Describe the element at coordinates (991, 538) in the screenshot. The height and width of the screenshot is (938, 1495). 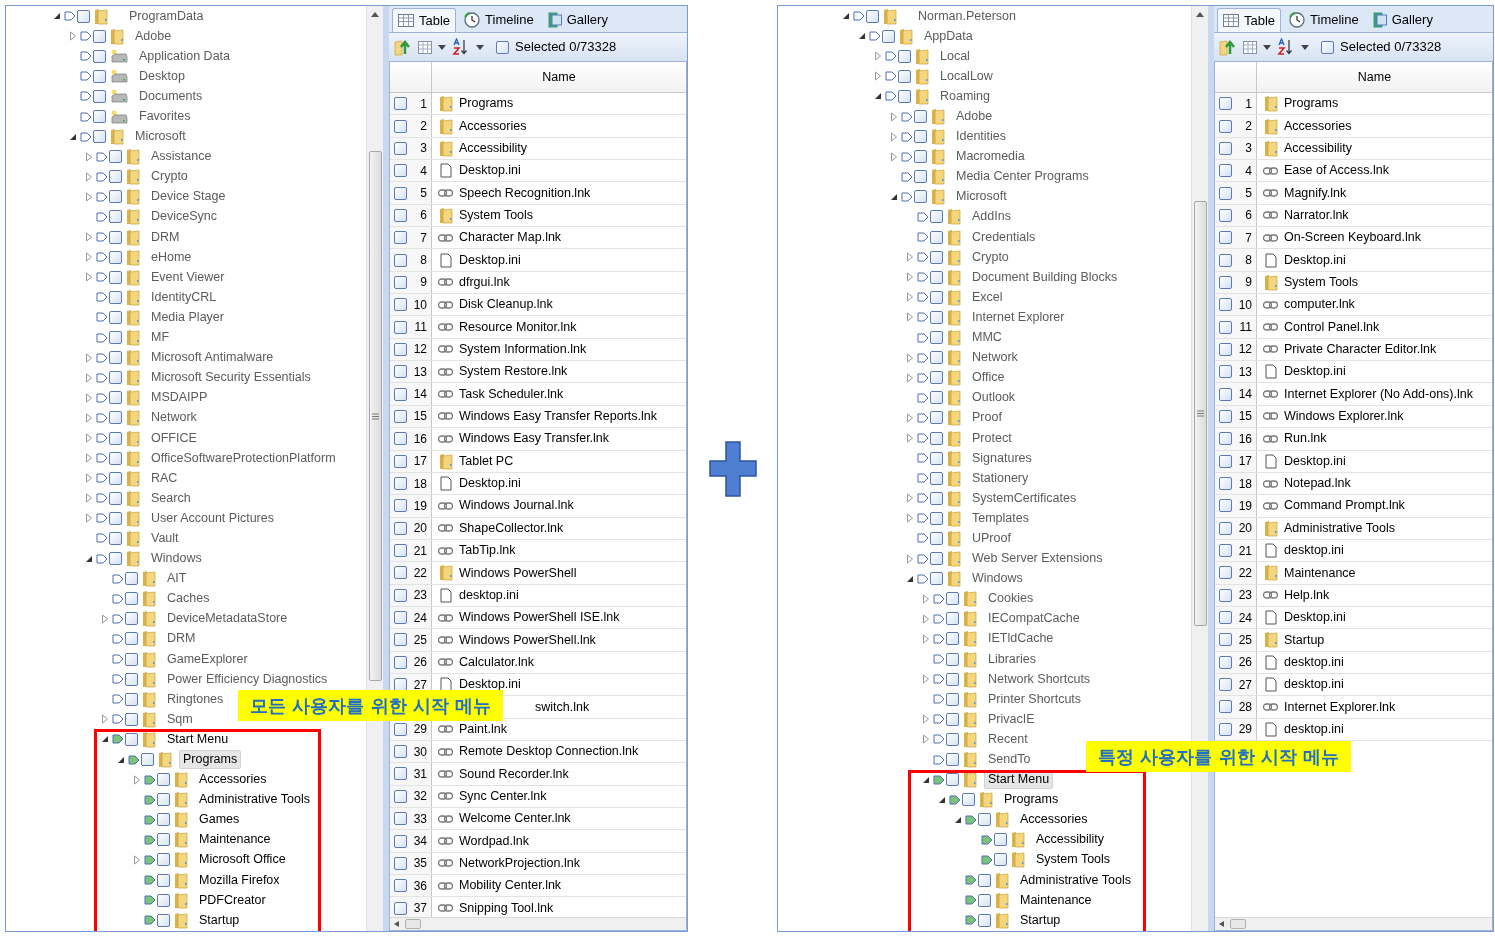
I see `tree-item: UProof` at that location.